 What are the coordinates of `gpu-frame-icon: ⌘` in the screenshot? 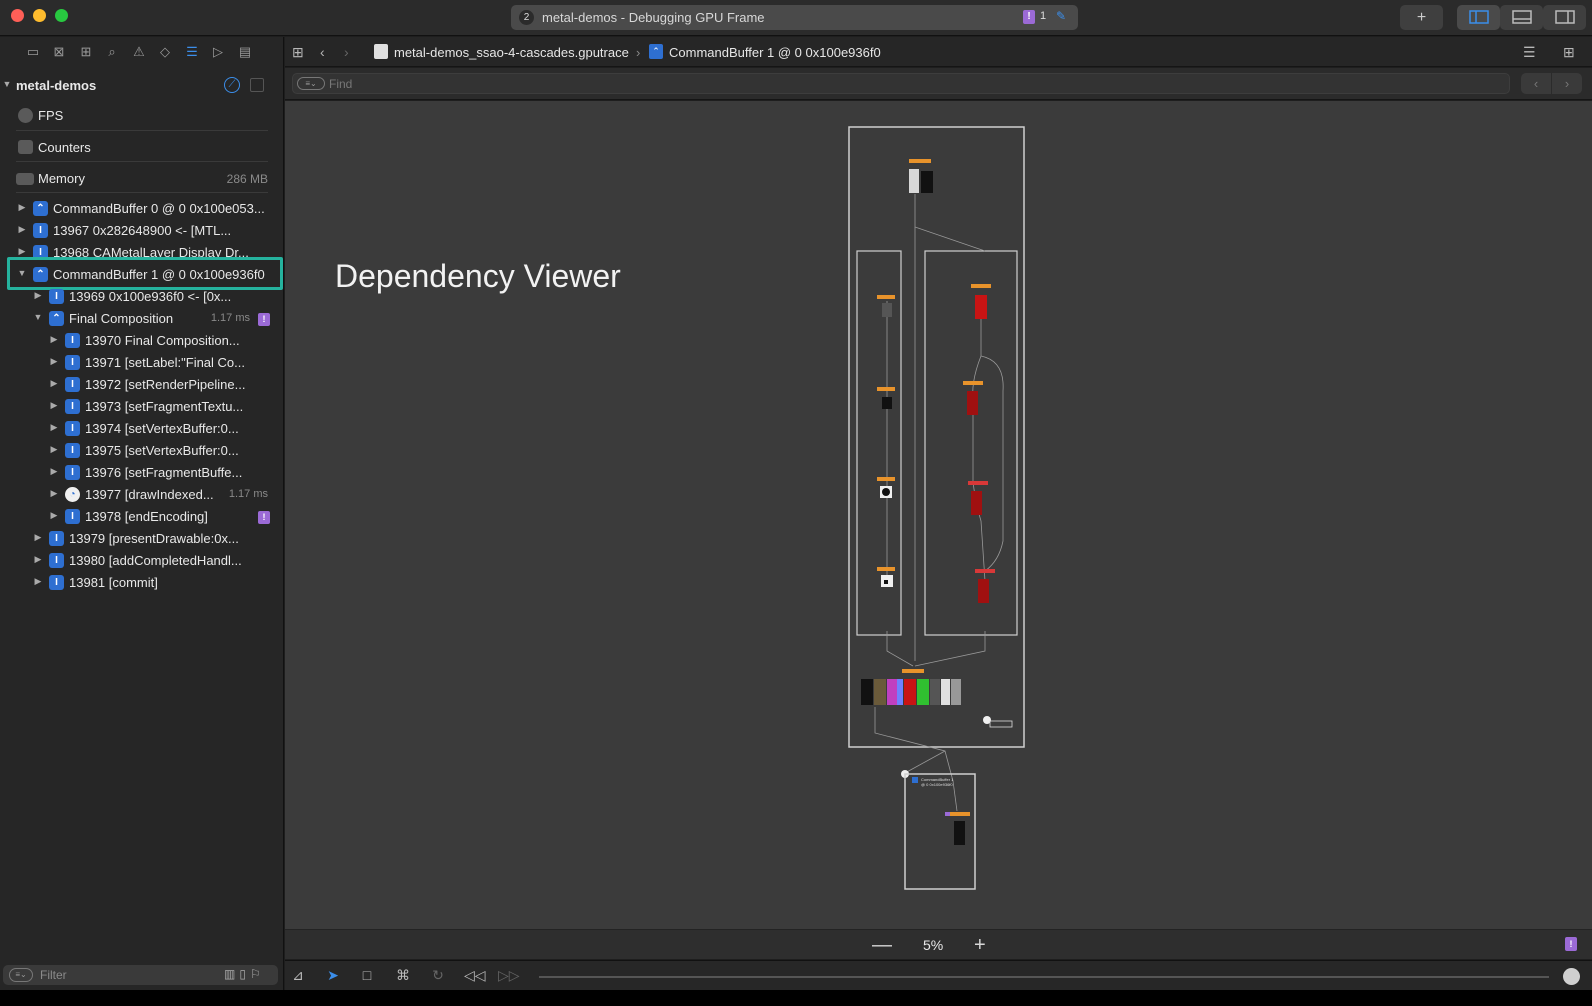 It's located at (403, 975).